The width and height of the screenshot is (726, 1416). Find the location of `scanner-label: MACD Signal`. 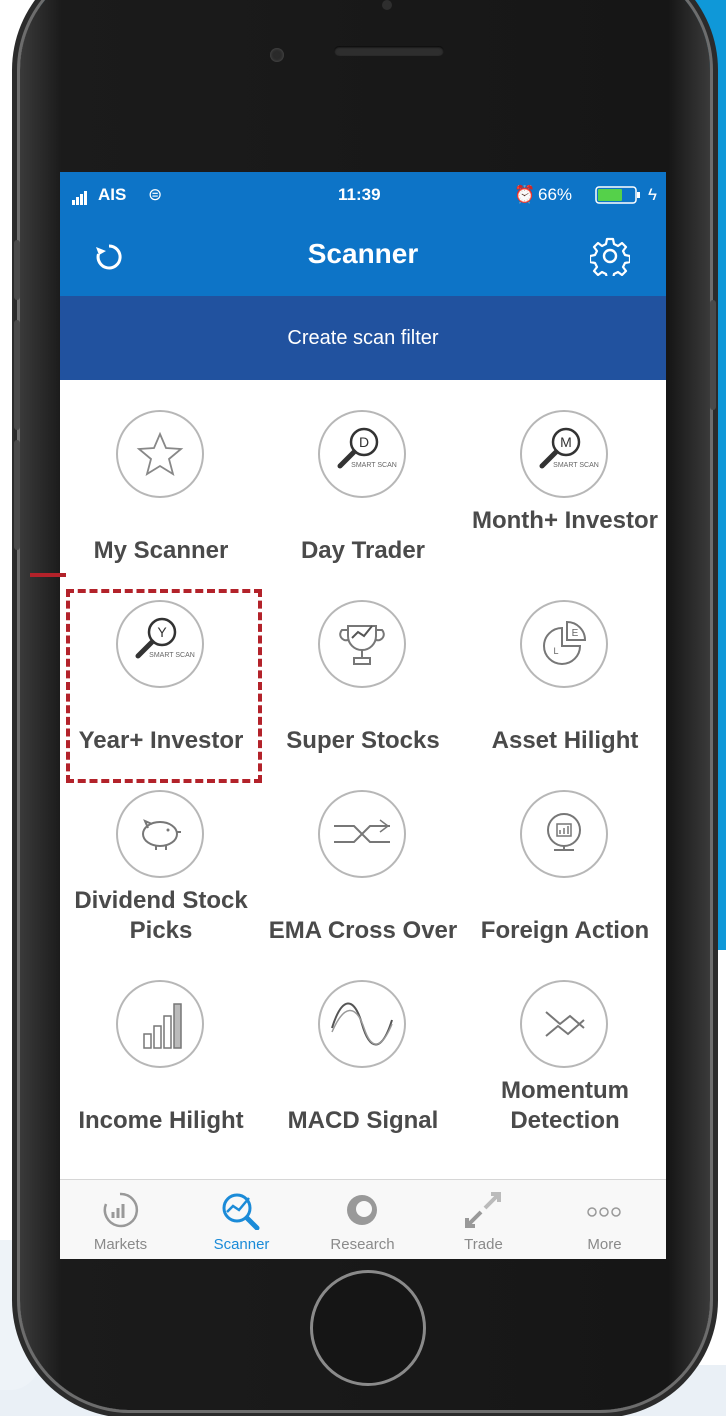

scanner-label: MACD Signal is located at coordinates (363, 1120).